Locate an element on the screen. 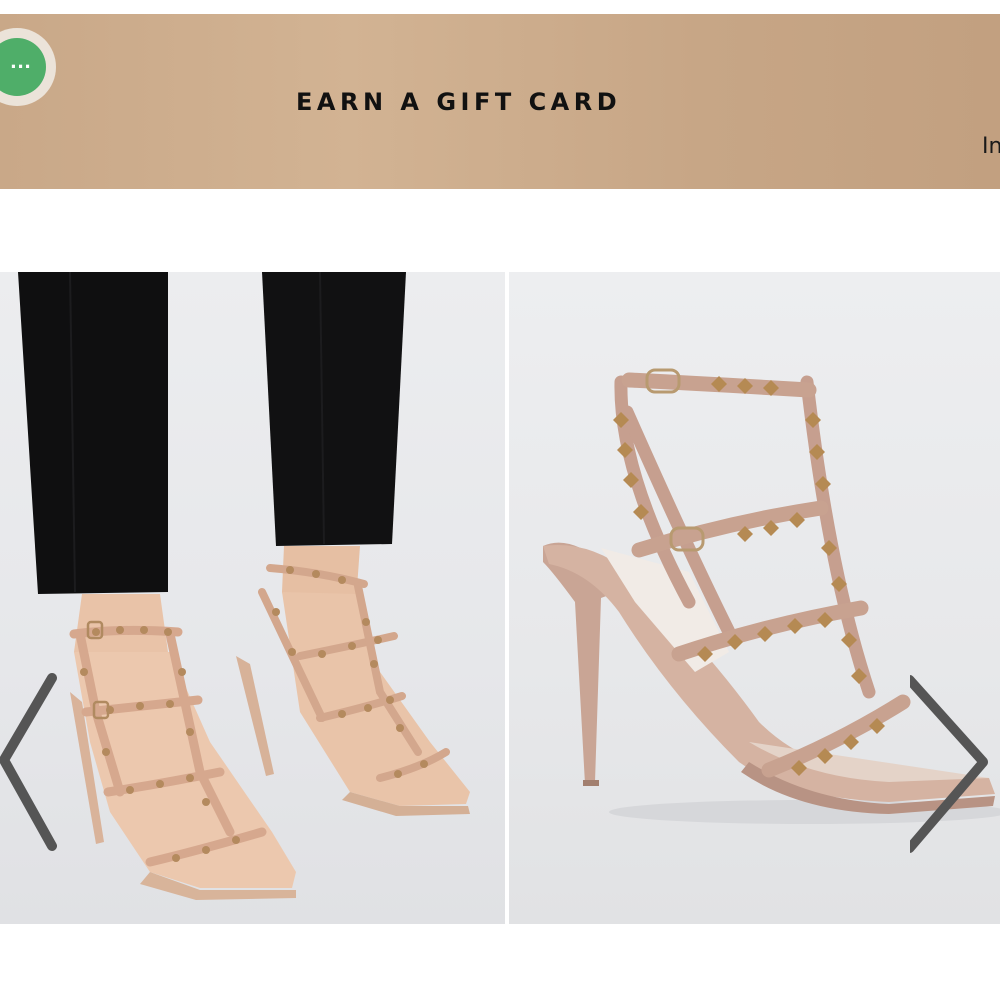 This screenshot has width=1000, height=1000. promo-cutoff-text: In is located at coordinates (991, 146).